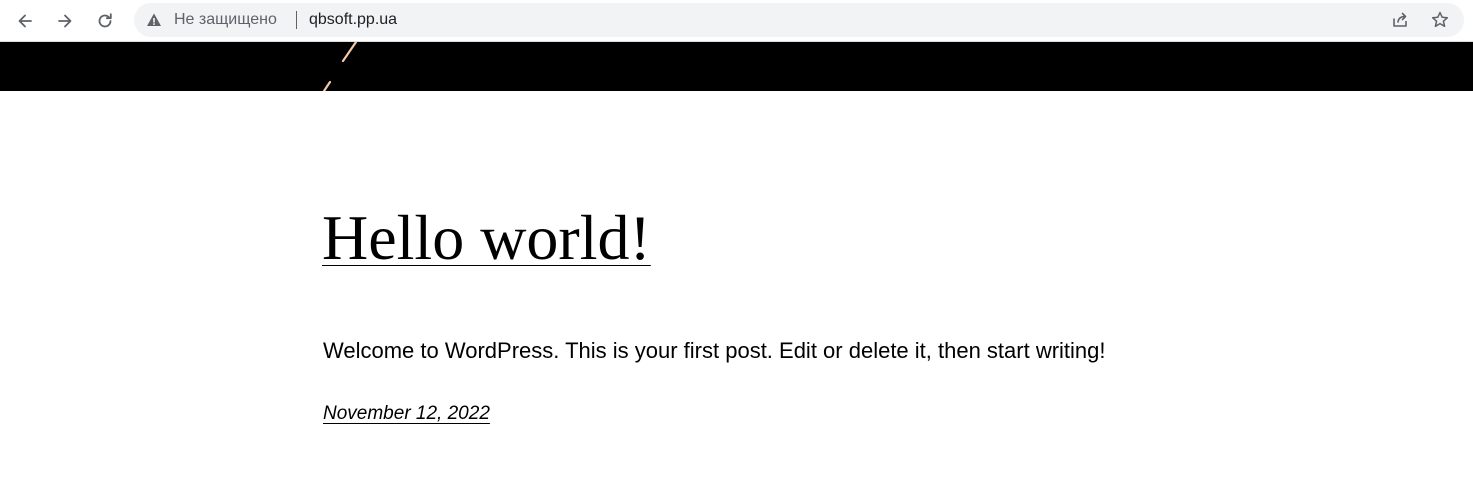  Describe the element at coordinates (225, 19) in the screenshot. I see `security-label: Не защищено` at that location.